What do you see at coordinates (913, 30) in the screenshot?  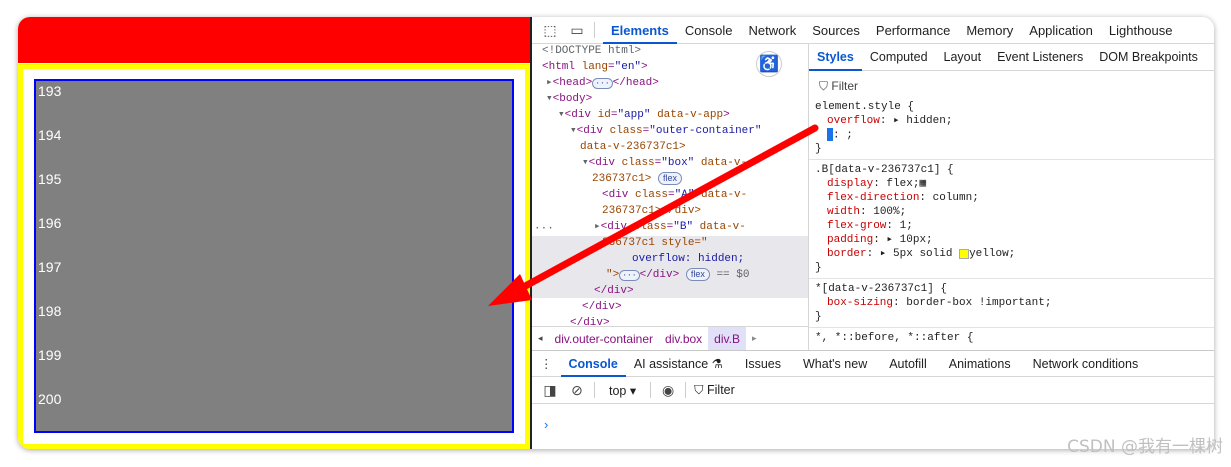 I see `tab-performance: Performance` at bounding box center [913, 30].